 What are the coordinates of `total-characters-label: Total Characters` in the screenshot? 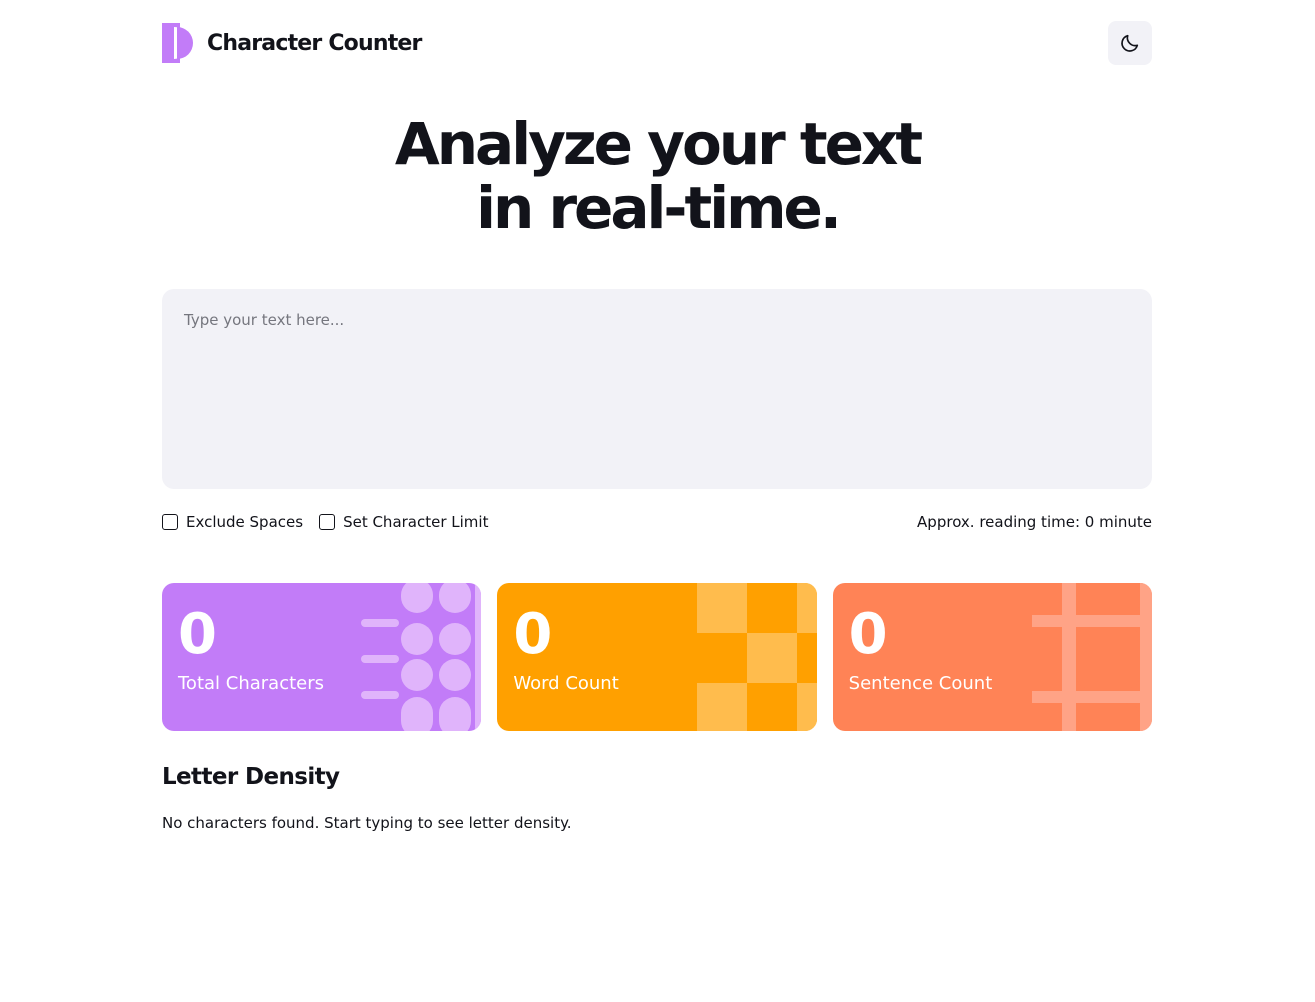 It's located at (251, 683).